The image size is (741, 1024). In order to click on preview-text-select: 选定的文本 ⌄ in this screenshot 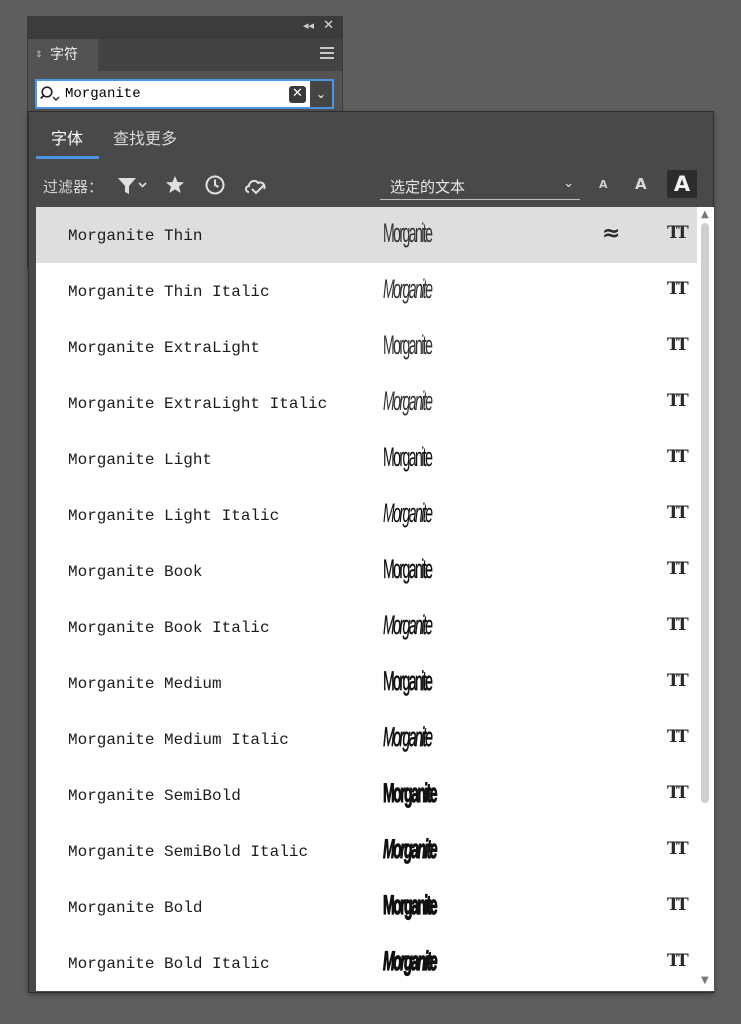, I will do `click(480, 186)`.